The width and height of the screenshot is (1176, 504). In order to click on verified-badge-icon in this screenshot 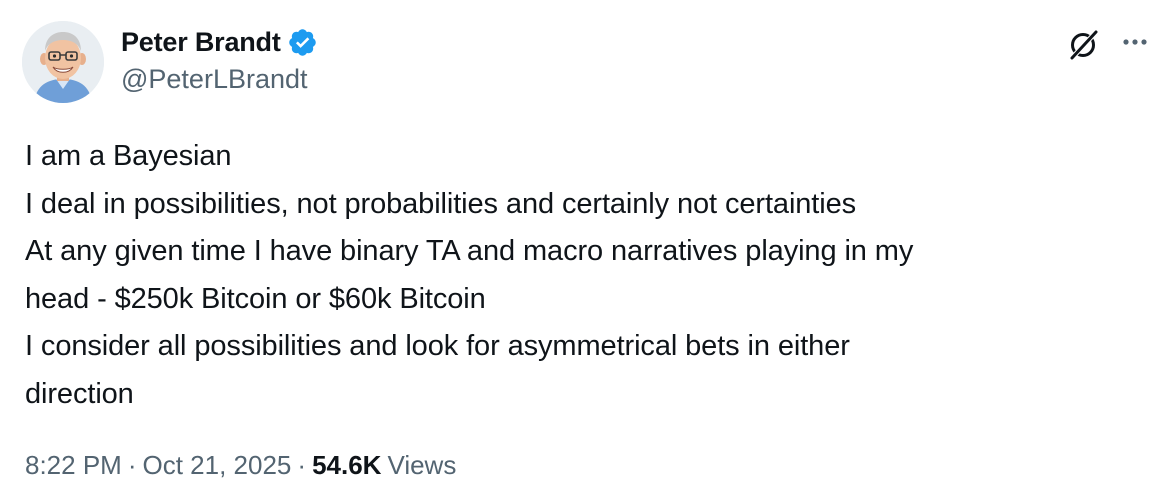, I will do `click(302, 42)`.